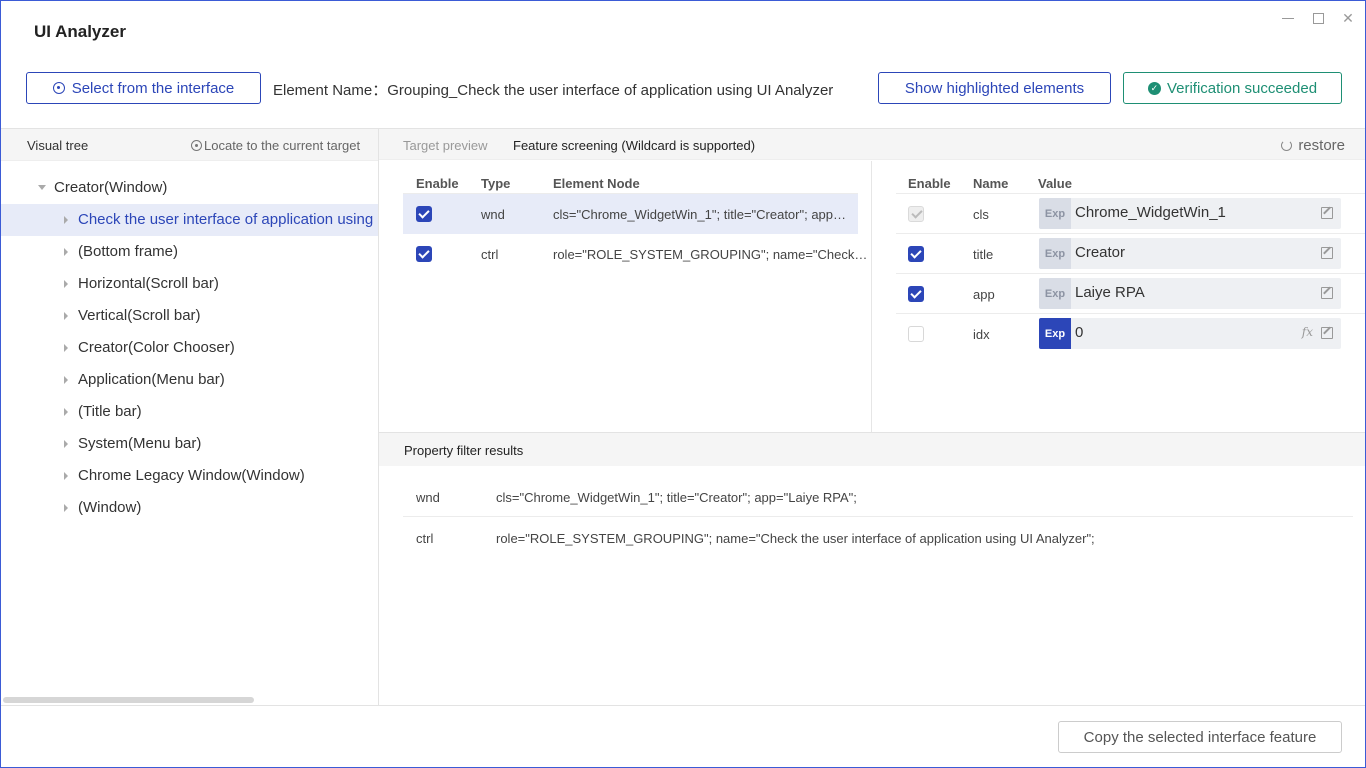  What do you see at coordinates (189, 145) in the screenshot?
I see `visual-tree-header: Visual tree Locate to the current target` at bounding box center [189, 145].